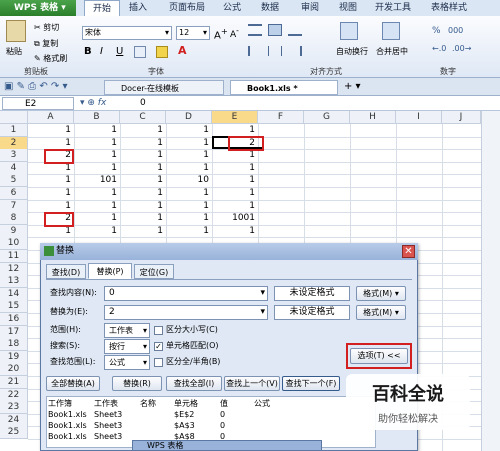  What do you see at coordinates (419, 117) in the screenshot?
I see `column-header-i: I` at bounding box center [419, 117].